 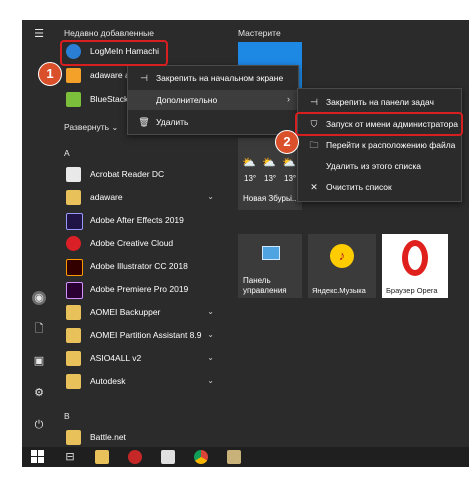 What do you see at coordinates (172, 122) in the screenshot?
I see `menu-item-label: Удалить` at bounding box center [172, 122].